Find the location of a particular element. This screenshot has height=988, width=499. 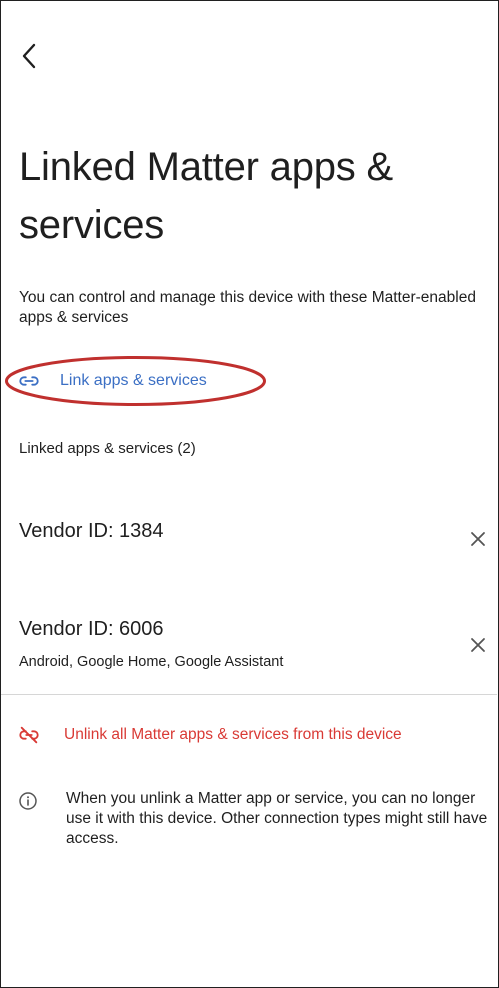

back-button is located at coordinates (30, 56).